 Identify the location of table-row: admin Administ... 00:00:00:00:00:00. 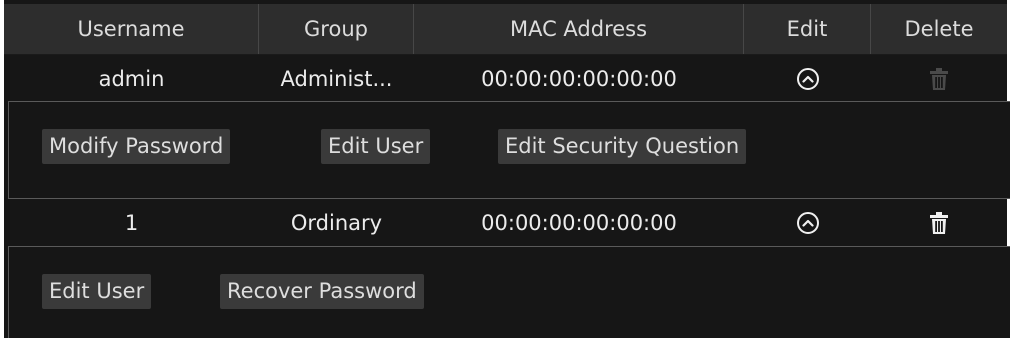
(505, 78).